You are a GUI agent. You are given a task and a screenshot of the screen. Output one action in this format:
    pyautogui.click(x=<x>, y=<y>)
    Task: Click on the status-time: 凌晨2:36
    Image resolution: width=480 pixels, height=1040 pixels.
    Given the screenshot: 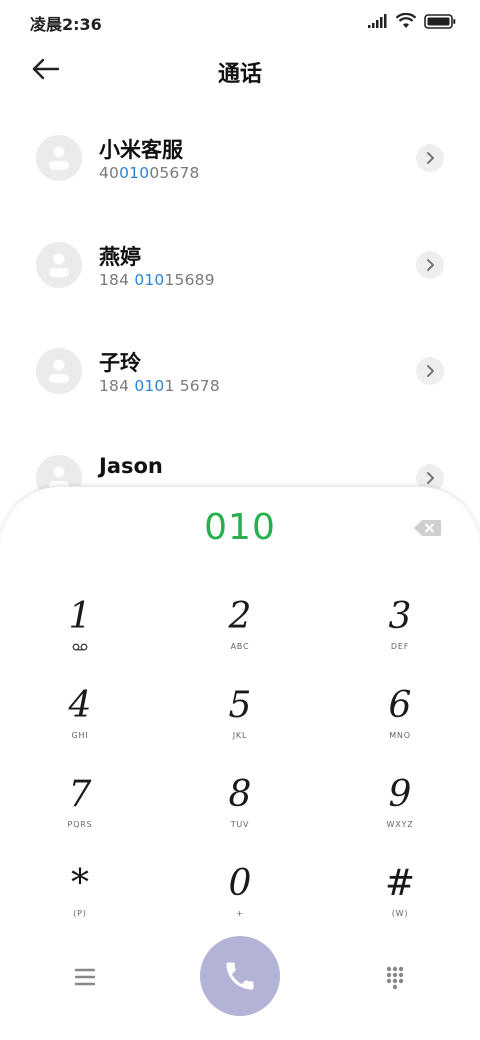 What is the action you would take?
    pyautogui.click(x=66, y=24)
    